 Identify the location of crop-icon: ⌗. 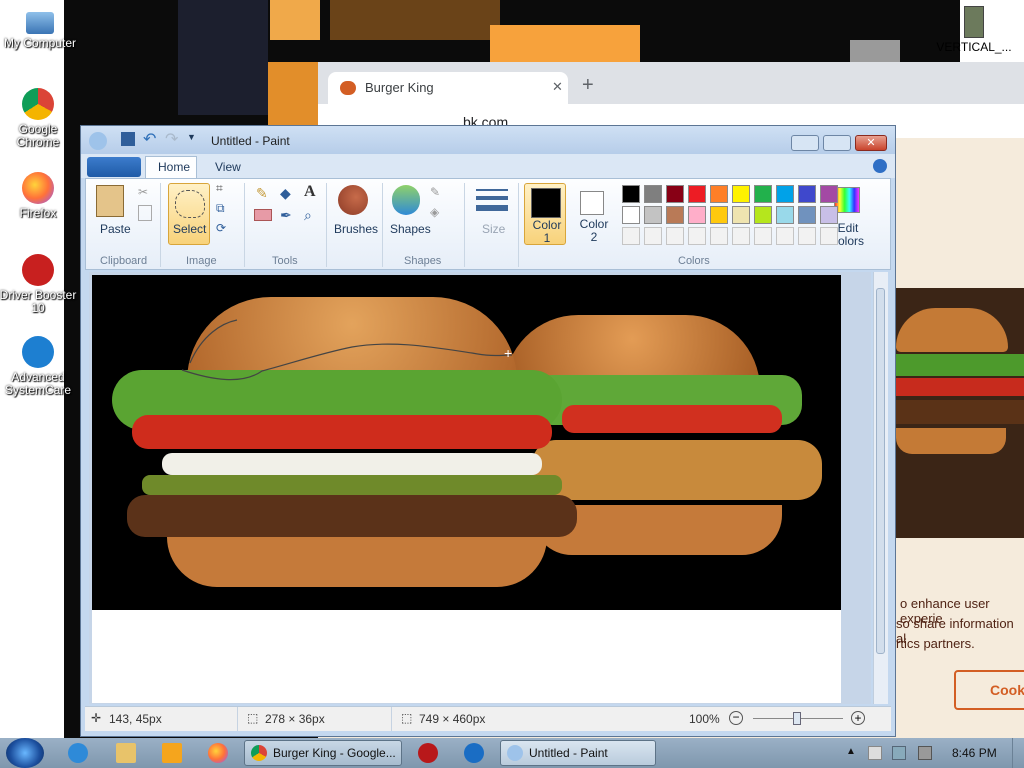
(219, 188).